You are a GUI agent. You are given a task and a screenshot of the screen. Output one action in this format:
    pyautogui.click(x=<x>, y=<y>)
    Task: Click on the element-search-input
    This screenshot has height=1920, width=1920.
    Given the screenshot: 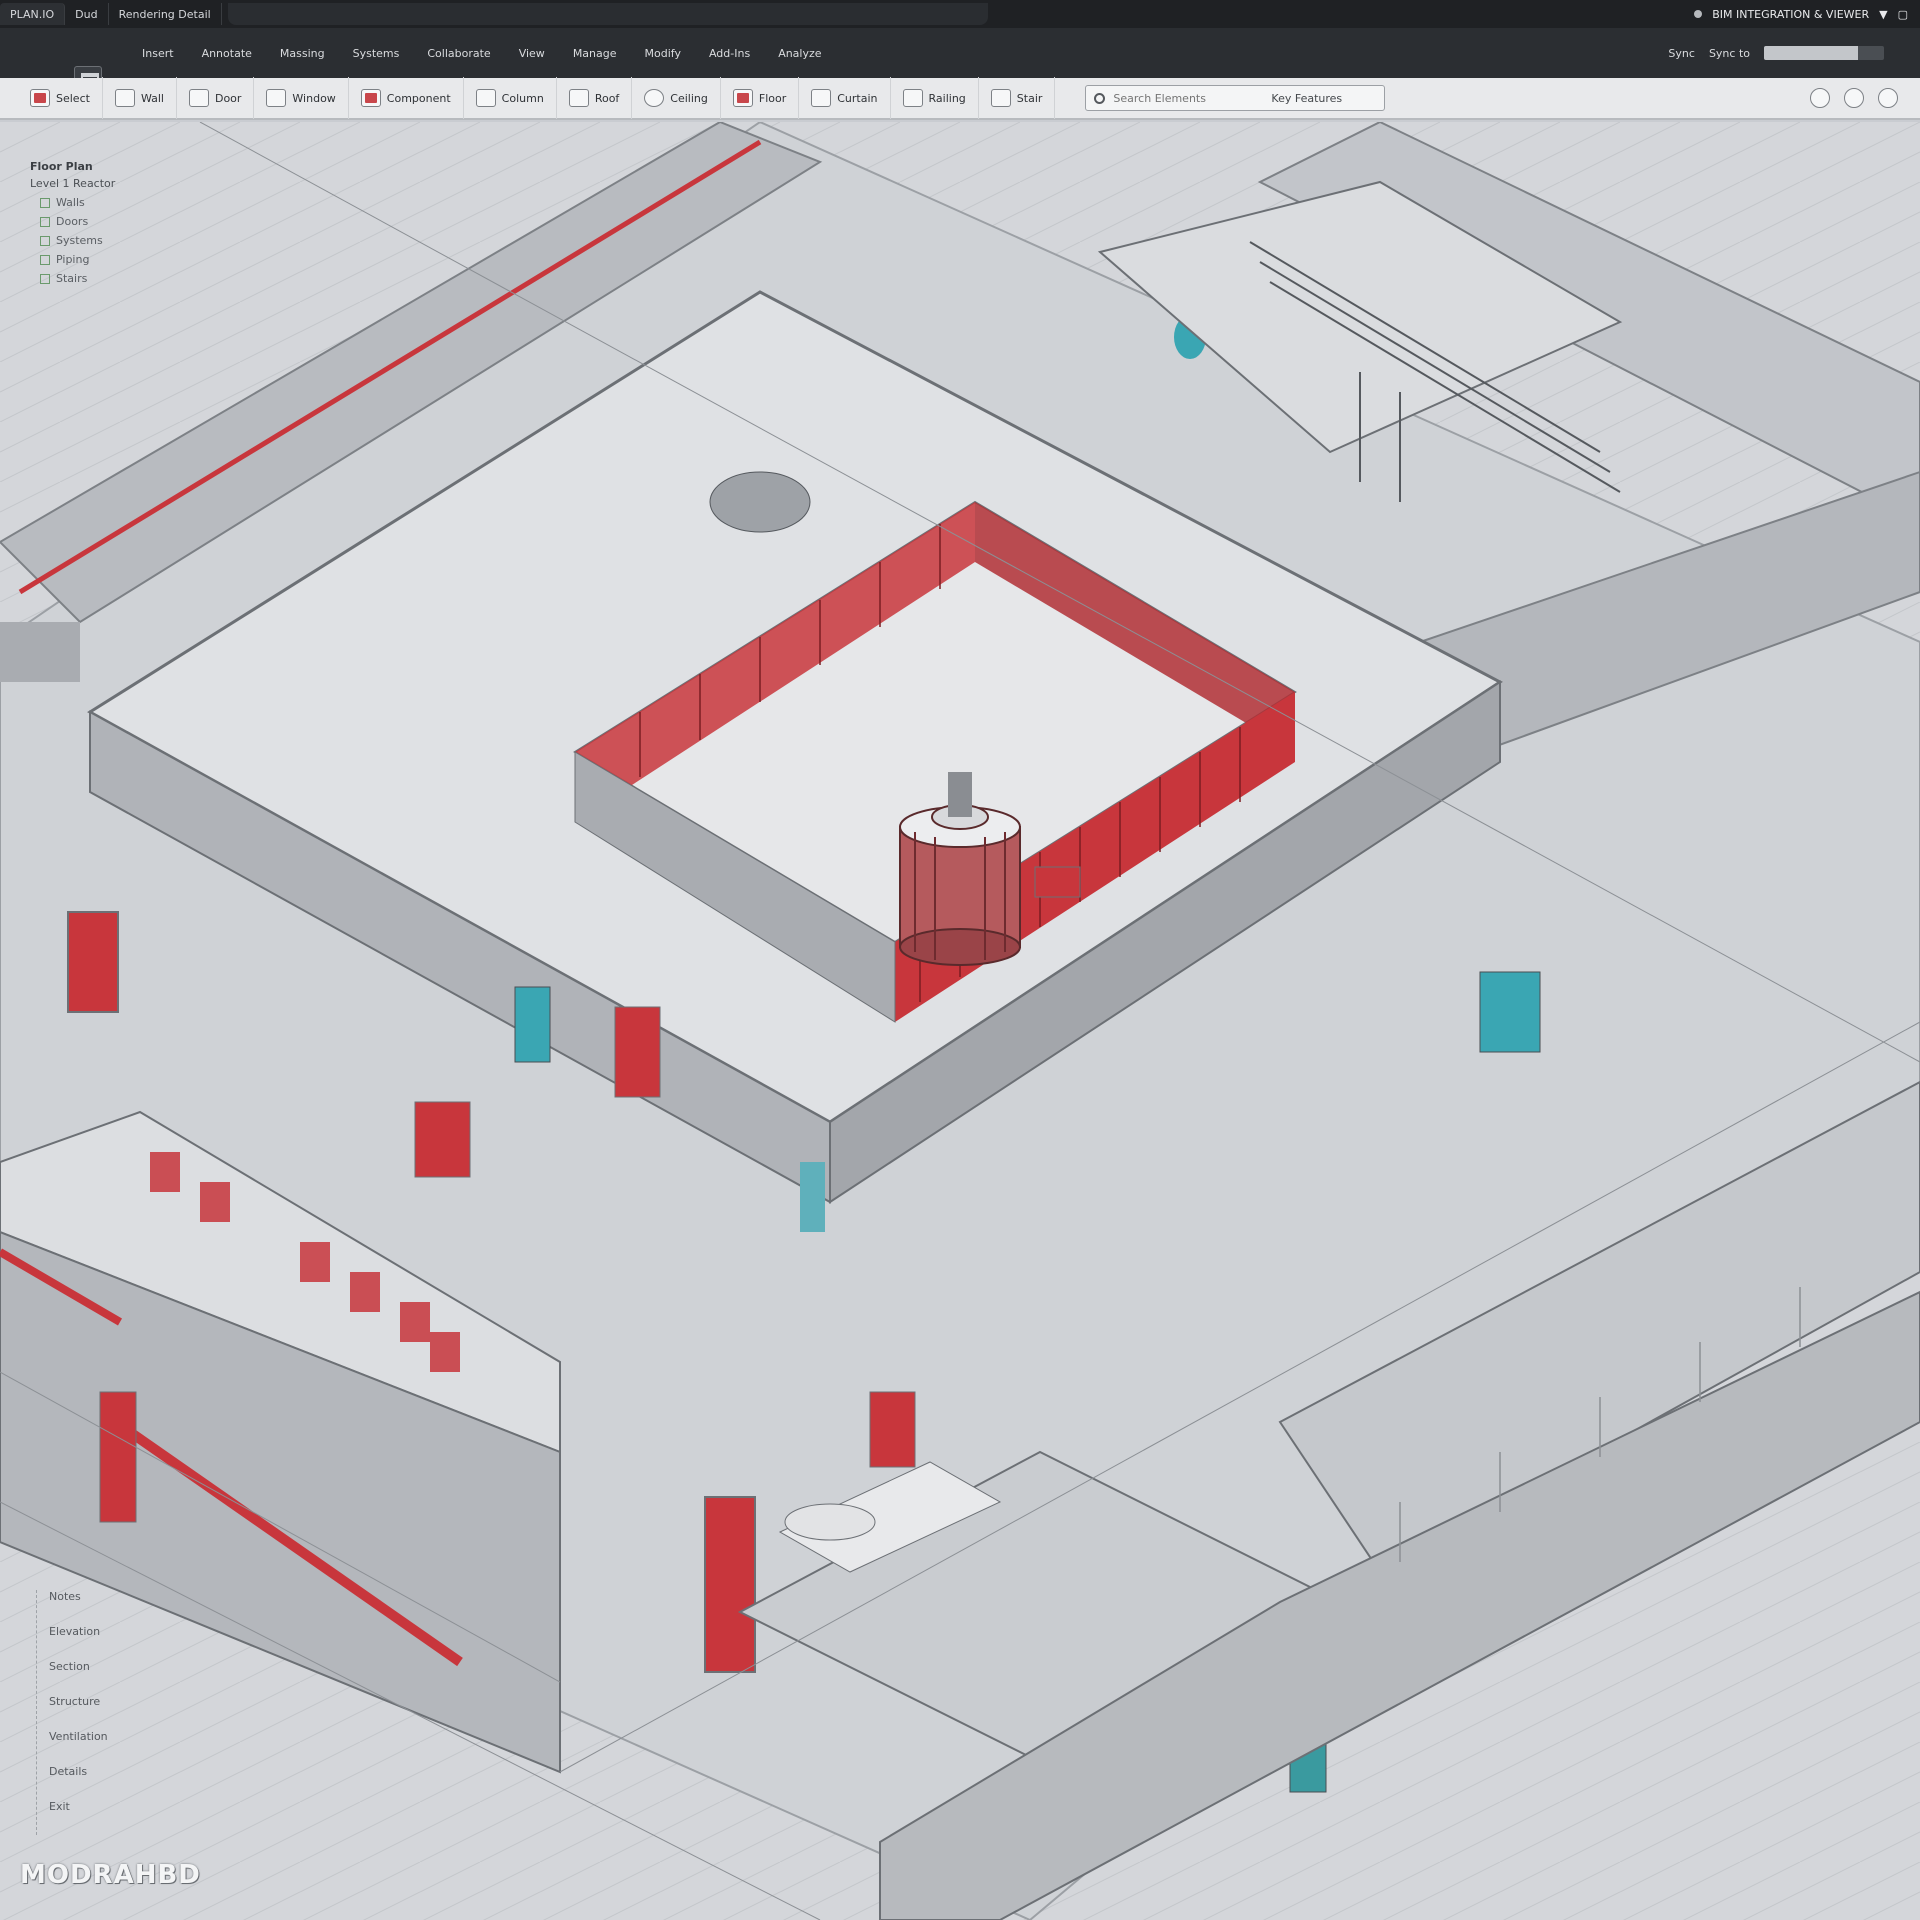 What is the action you would take?
    pyautogui.click(x=1188, y=98)
    